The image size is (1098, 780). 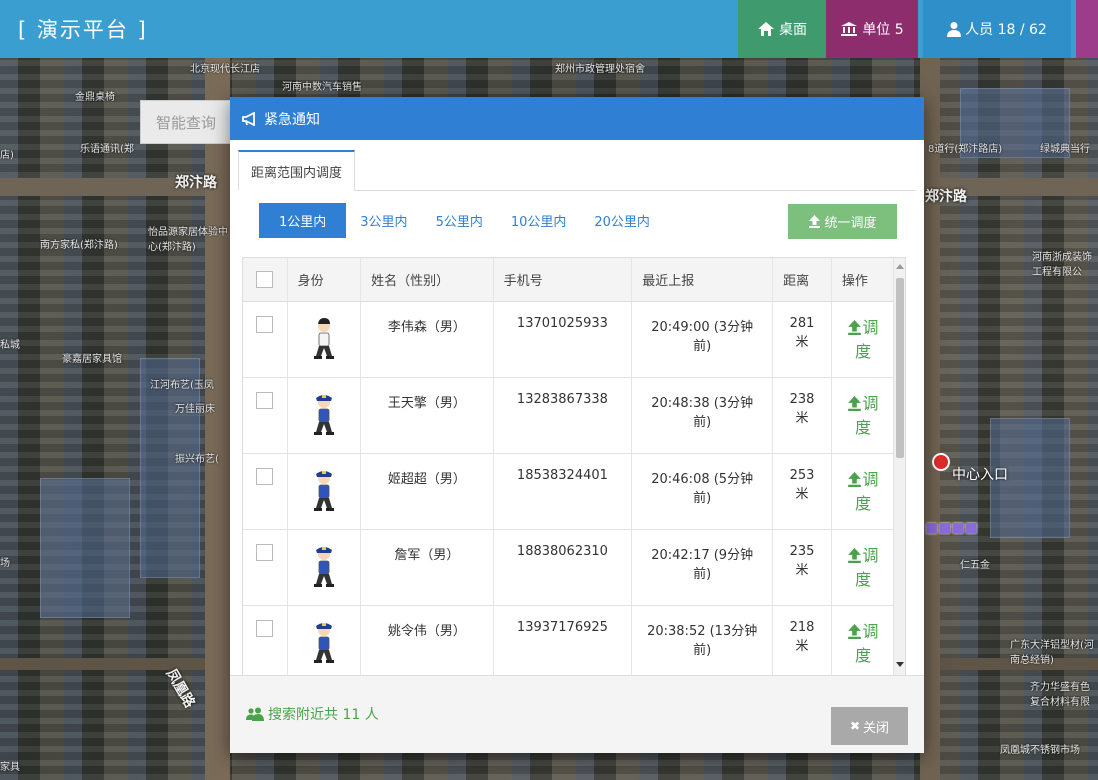 What do you see at coordinates (899, 466) in the screenshot?
I see `table-scrollbar` at bounding box center [899, 466].